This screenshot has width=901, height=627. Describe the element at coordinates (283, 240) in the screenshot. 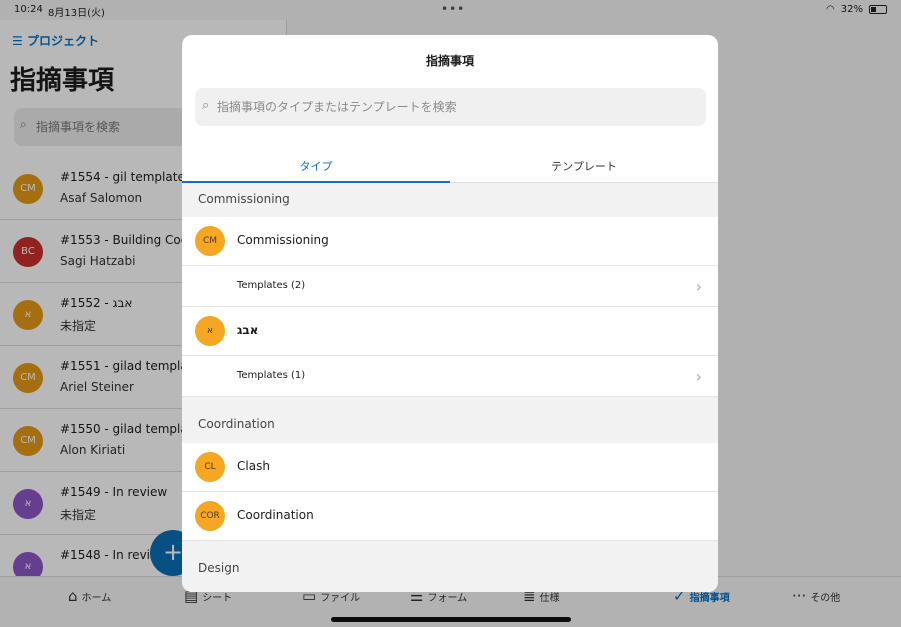

I see `type-label: Commissioning` at that location.